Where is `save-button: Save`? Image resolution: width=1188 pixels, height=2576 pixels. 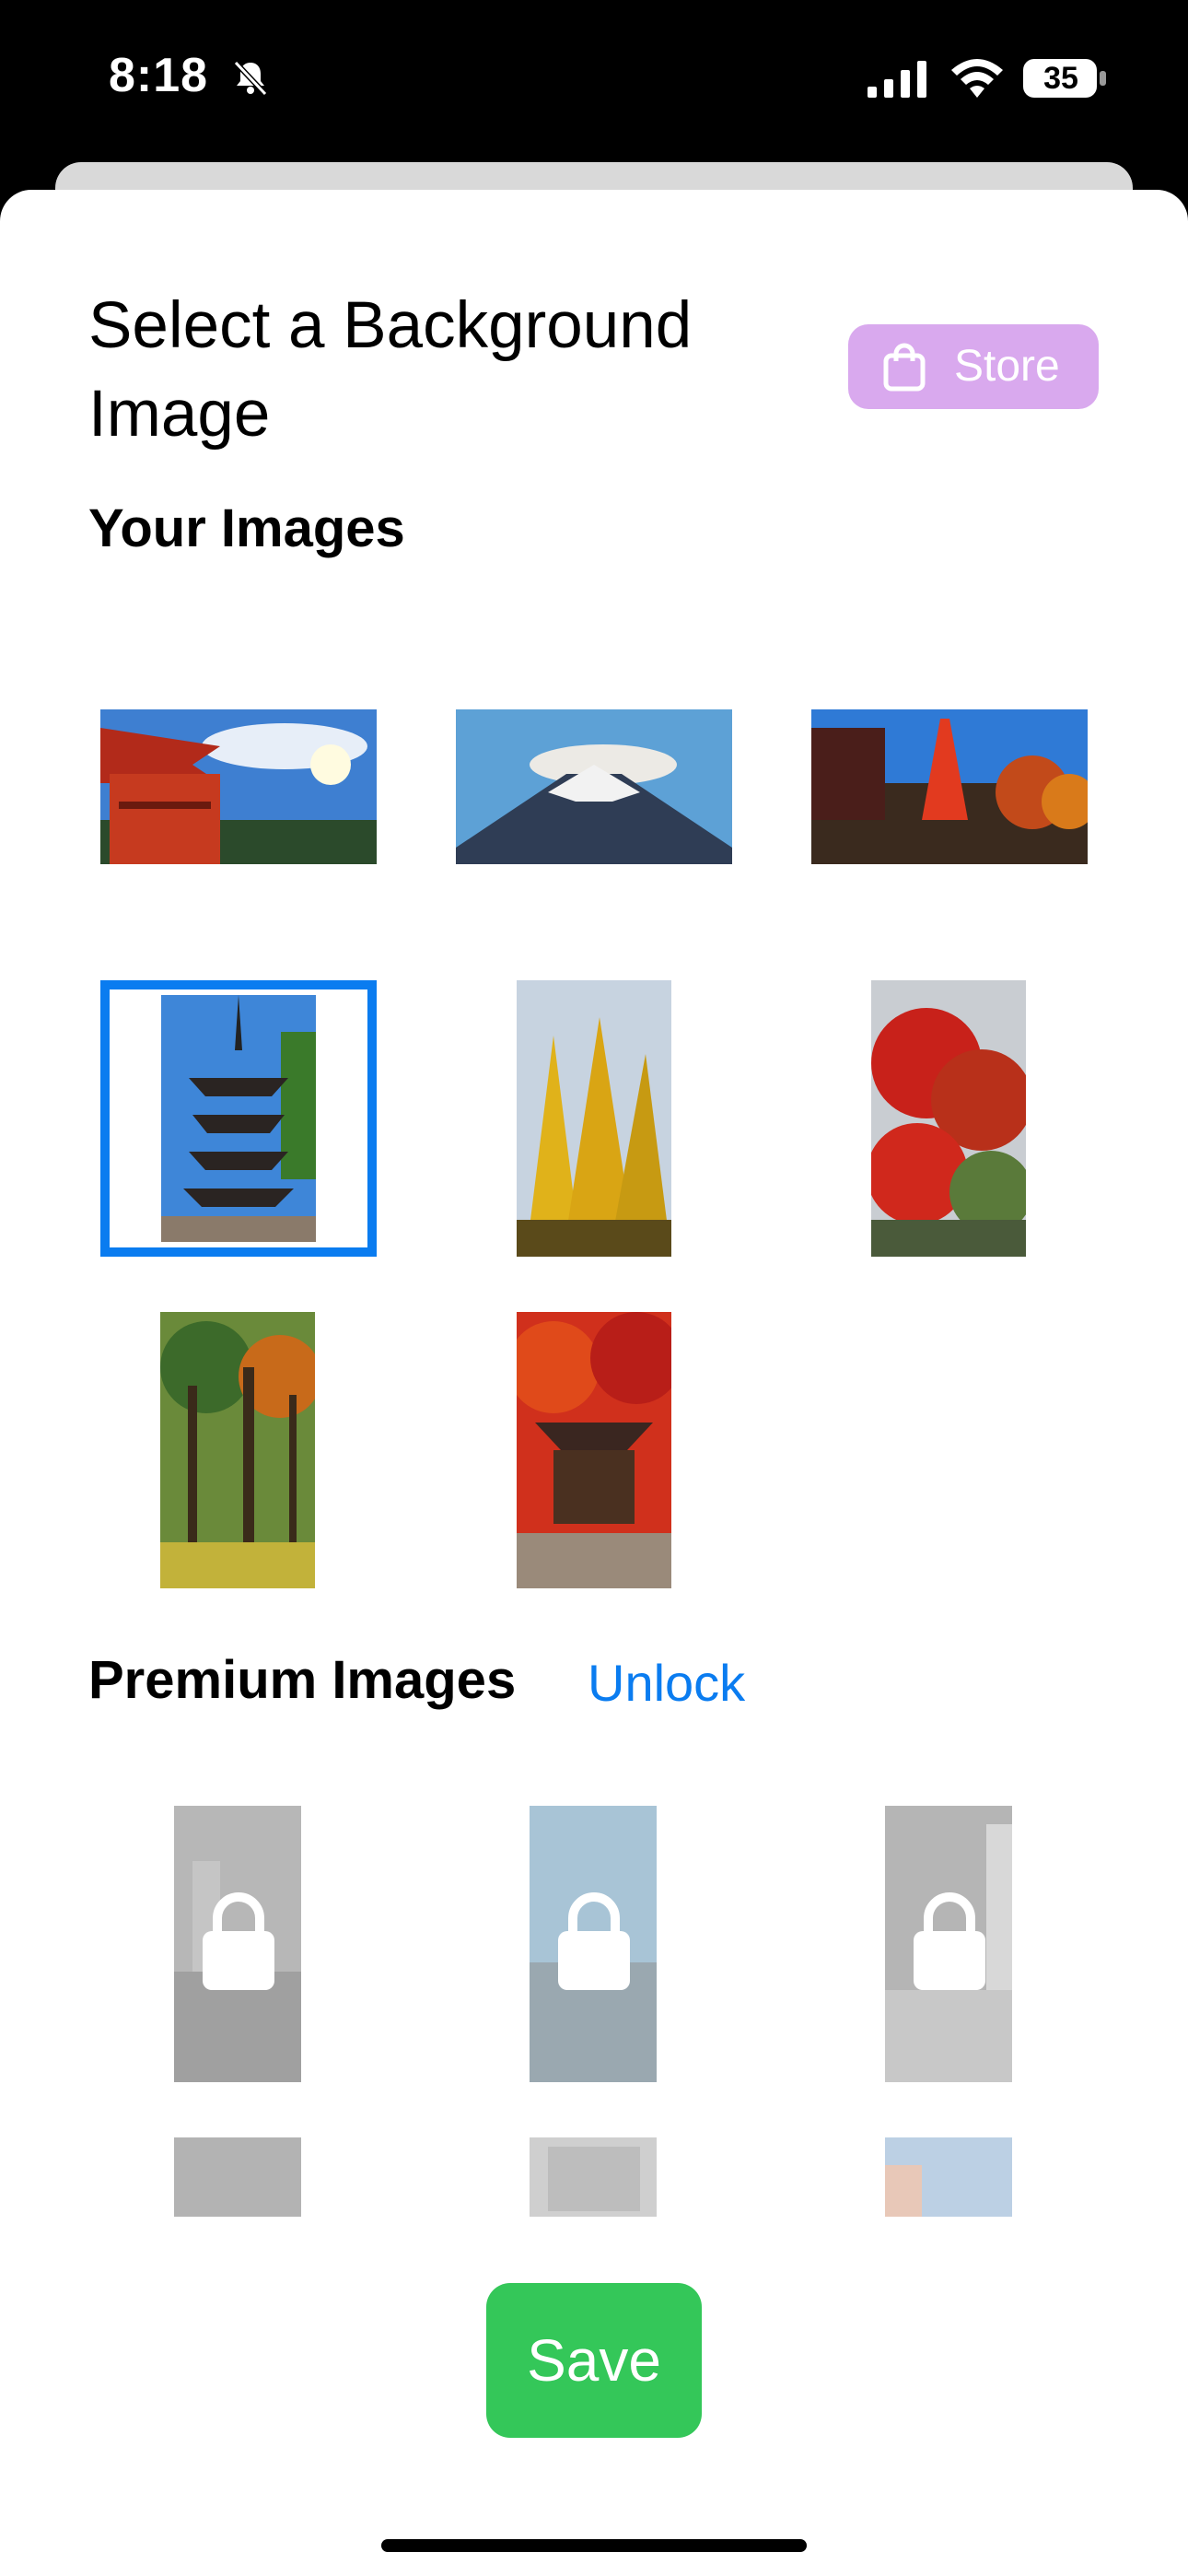 save-button: Save is located at coordinates (594, 2360).